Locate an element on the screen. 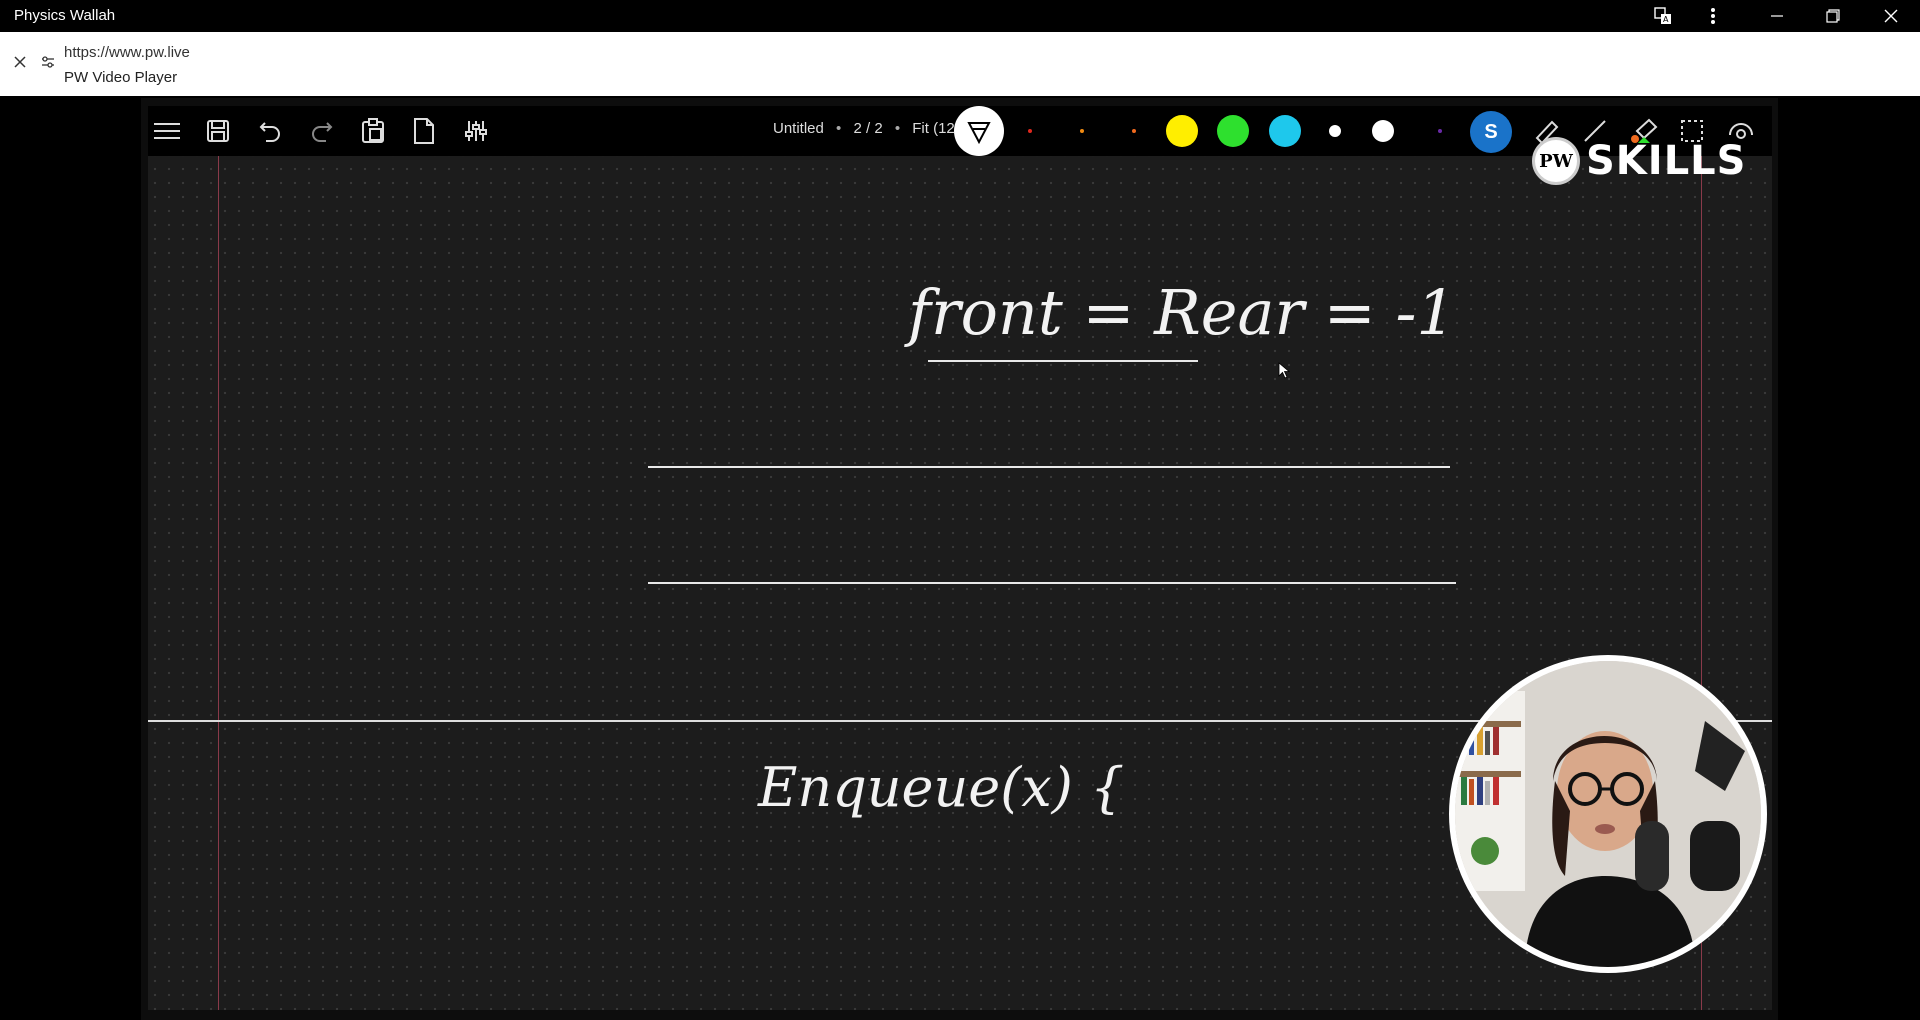 The height and width of the screenshot is (1020, 1920). menu-icon is located at coordinates (167, 131).